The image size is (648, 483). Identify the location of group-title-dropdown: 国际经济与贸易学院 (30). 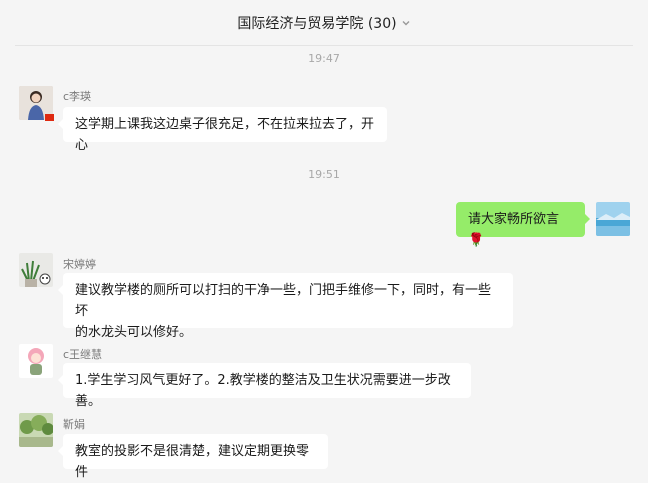
(323, 23).